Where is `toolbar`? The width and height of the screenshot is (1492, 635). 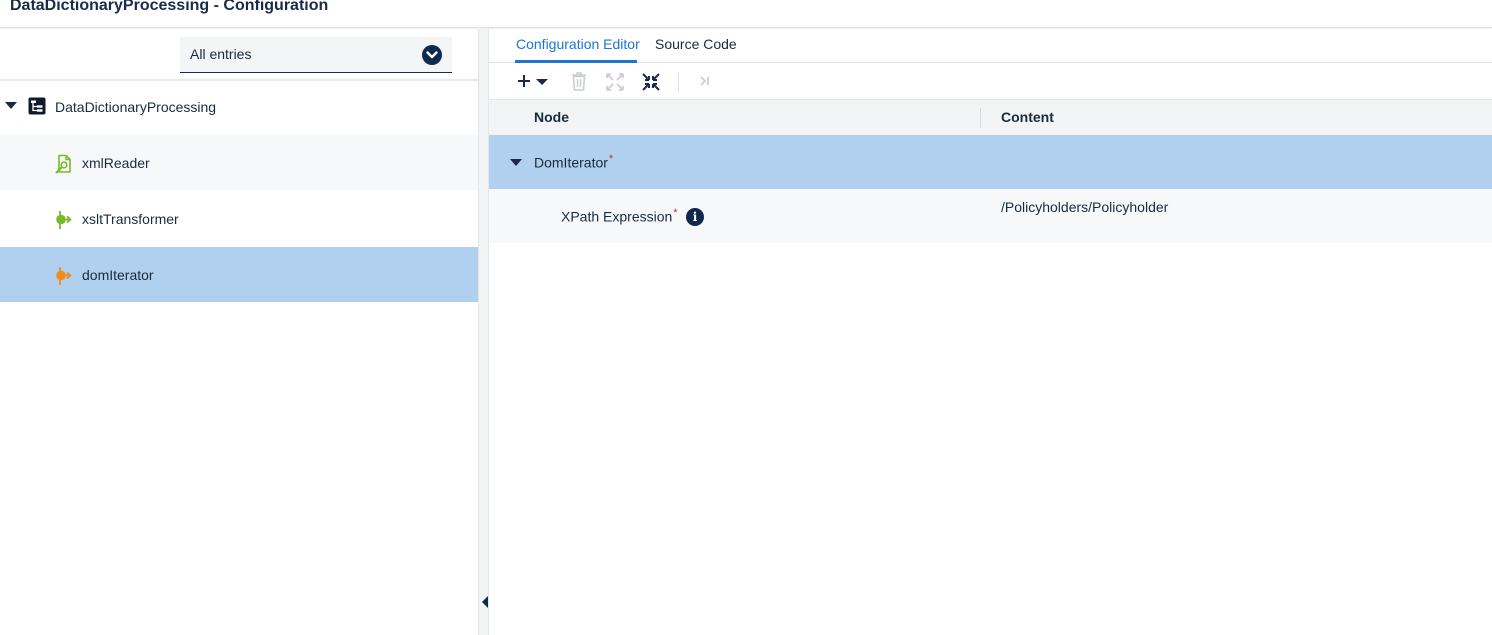
toolbar is located at coordinates (990, 82).